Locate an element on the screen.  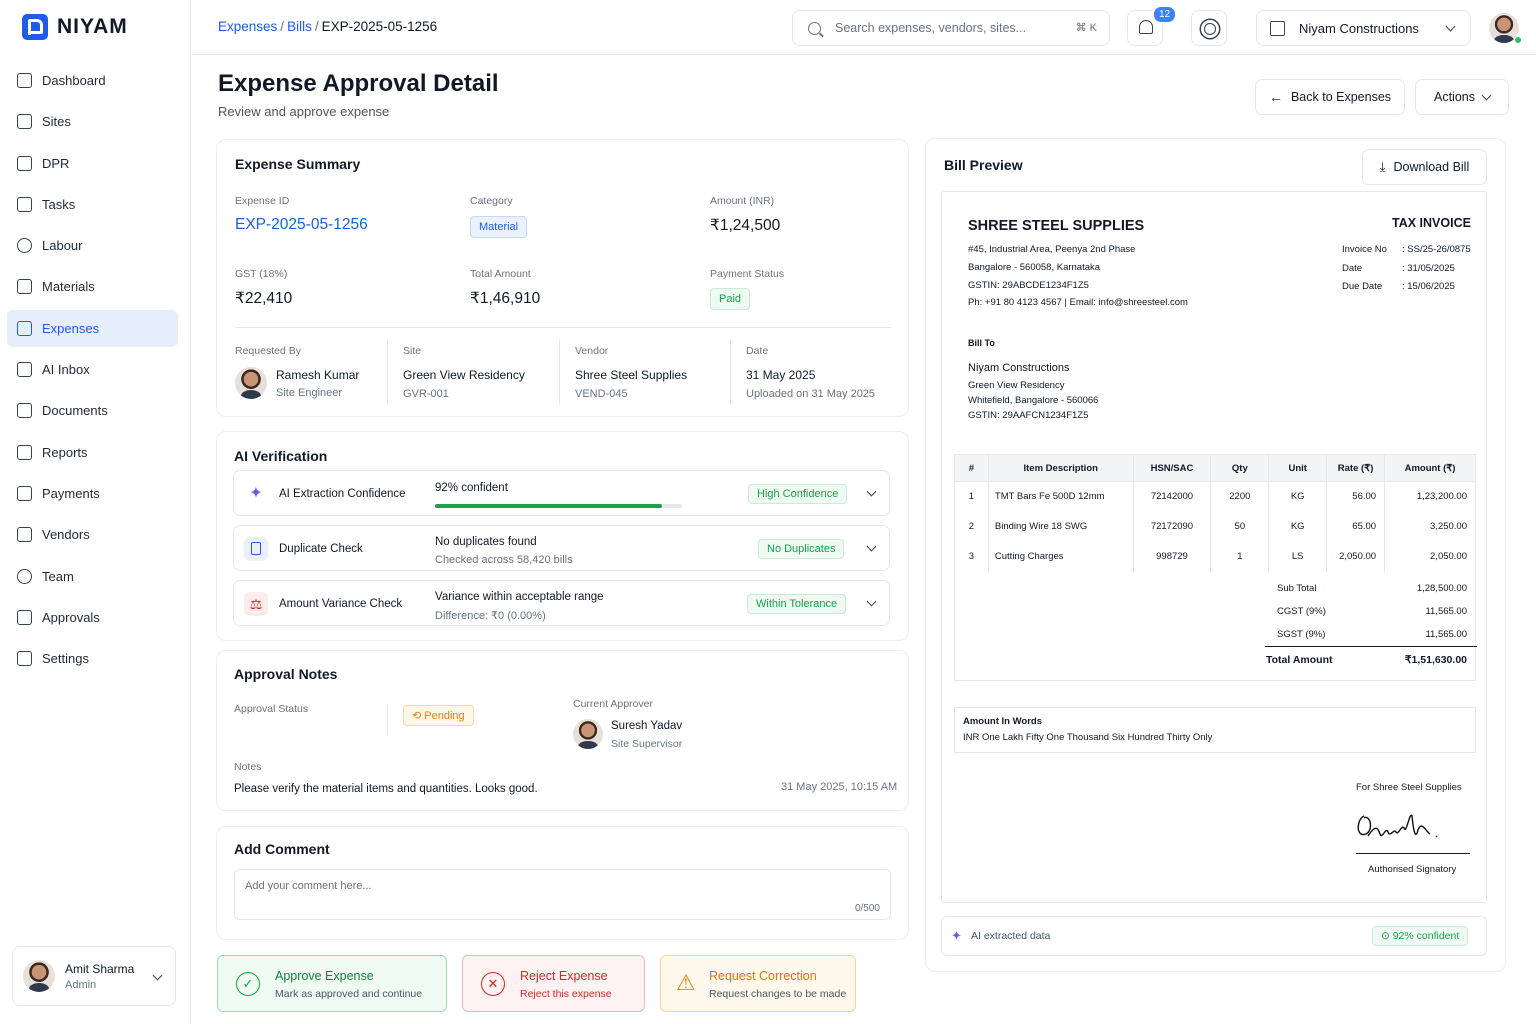
sidebar-item-payments: Payments is located at coordinates (92, 493).